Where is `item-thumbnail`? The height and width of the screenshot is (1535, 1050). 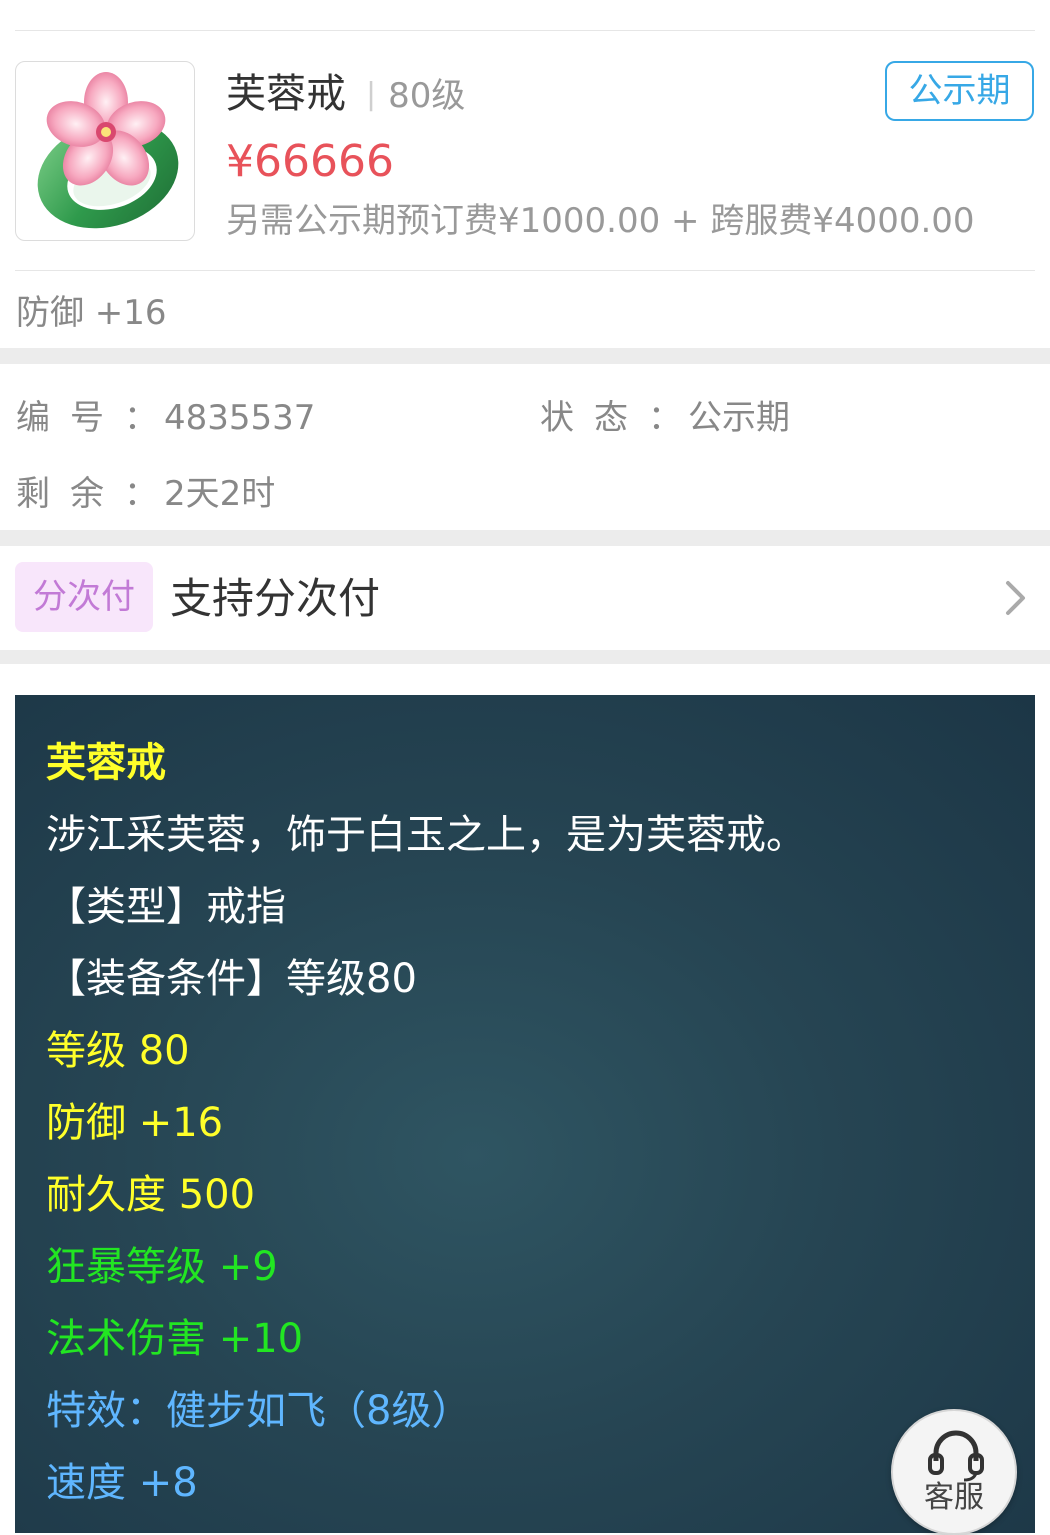
item-thumbnail is located at coordinates (105, 151).